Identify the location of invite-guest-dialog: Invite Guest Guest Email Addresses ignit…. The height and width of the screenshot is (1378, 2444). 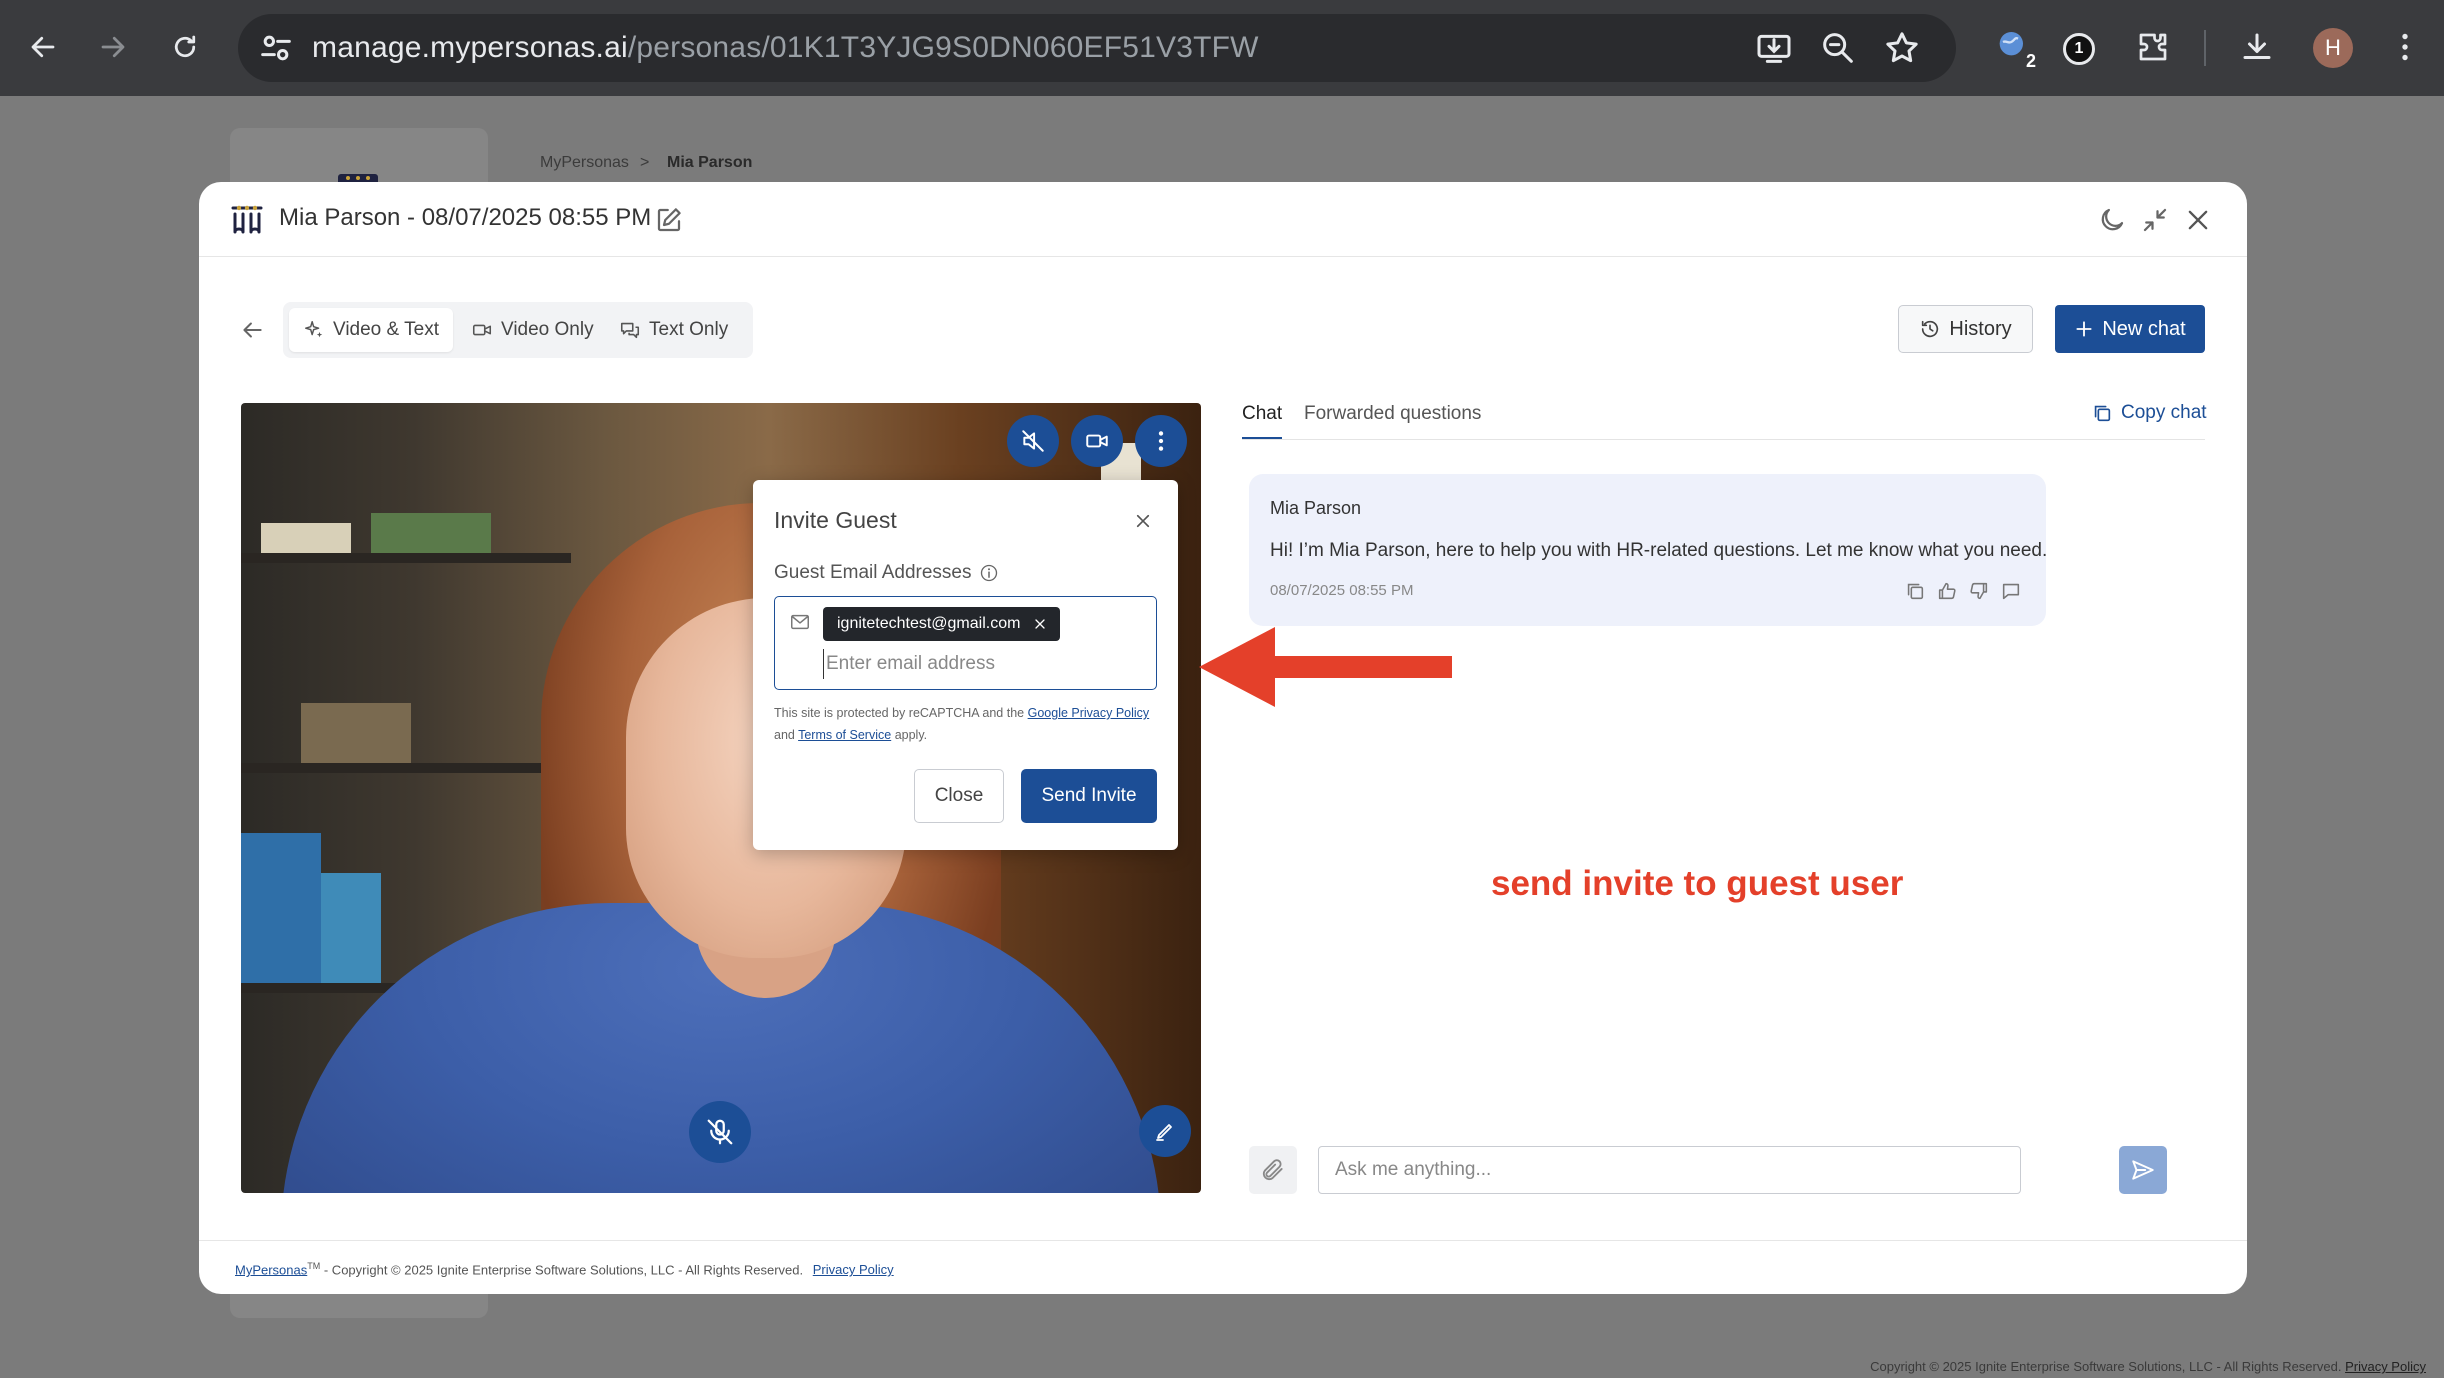
(965, 665).